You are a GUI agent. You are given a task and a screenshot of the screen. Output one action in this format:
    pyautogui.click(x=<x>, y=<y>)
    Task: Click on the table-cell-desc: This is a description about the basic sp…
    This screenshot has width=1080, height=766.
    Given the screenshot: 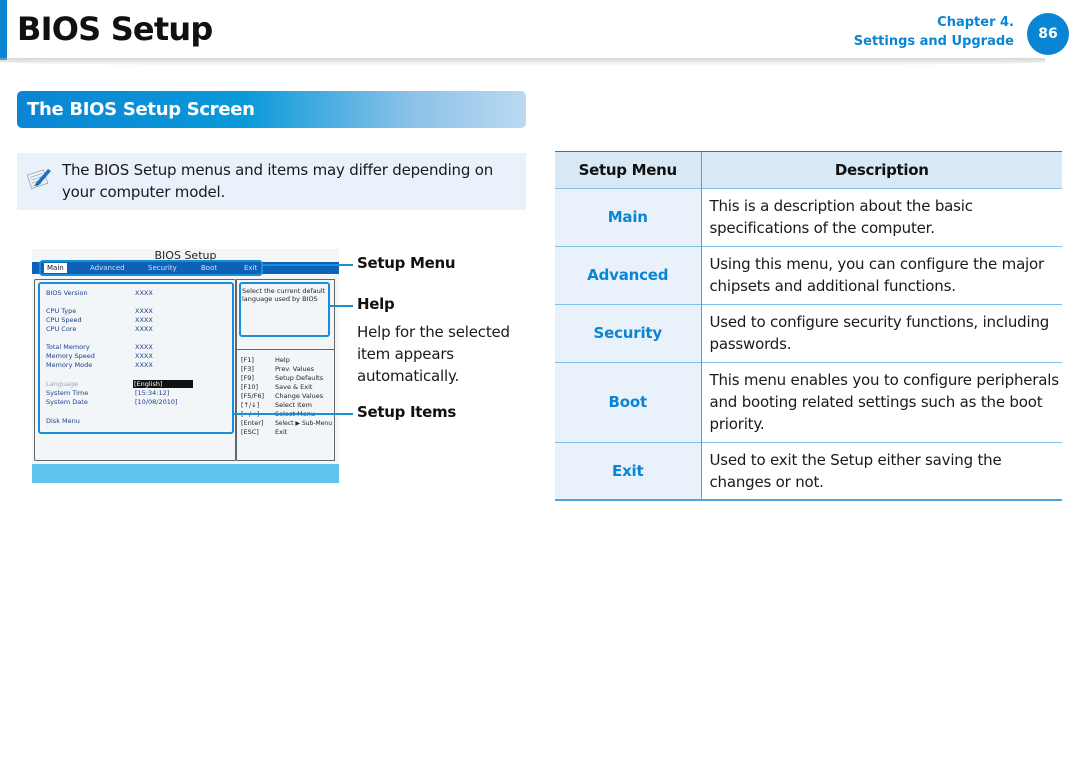 What is the action you would take?
    pyautogui.click(x=841, y=217)
    